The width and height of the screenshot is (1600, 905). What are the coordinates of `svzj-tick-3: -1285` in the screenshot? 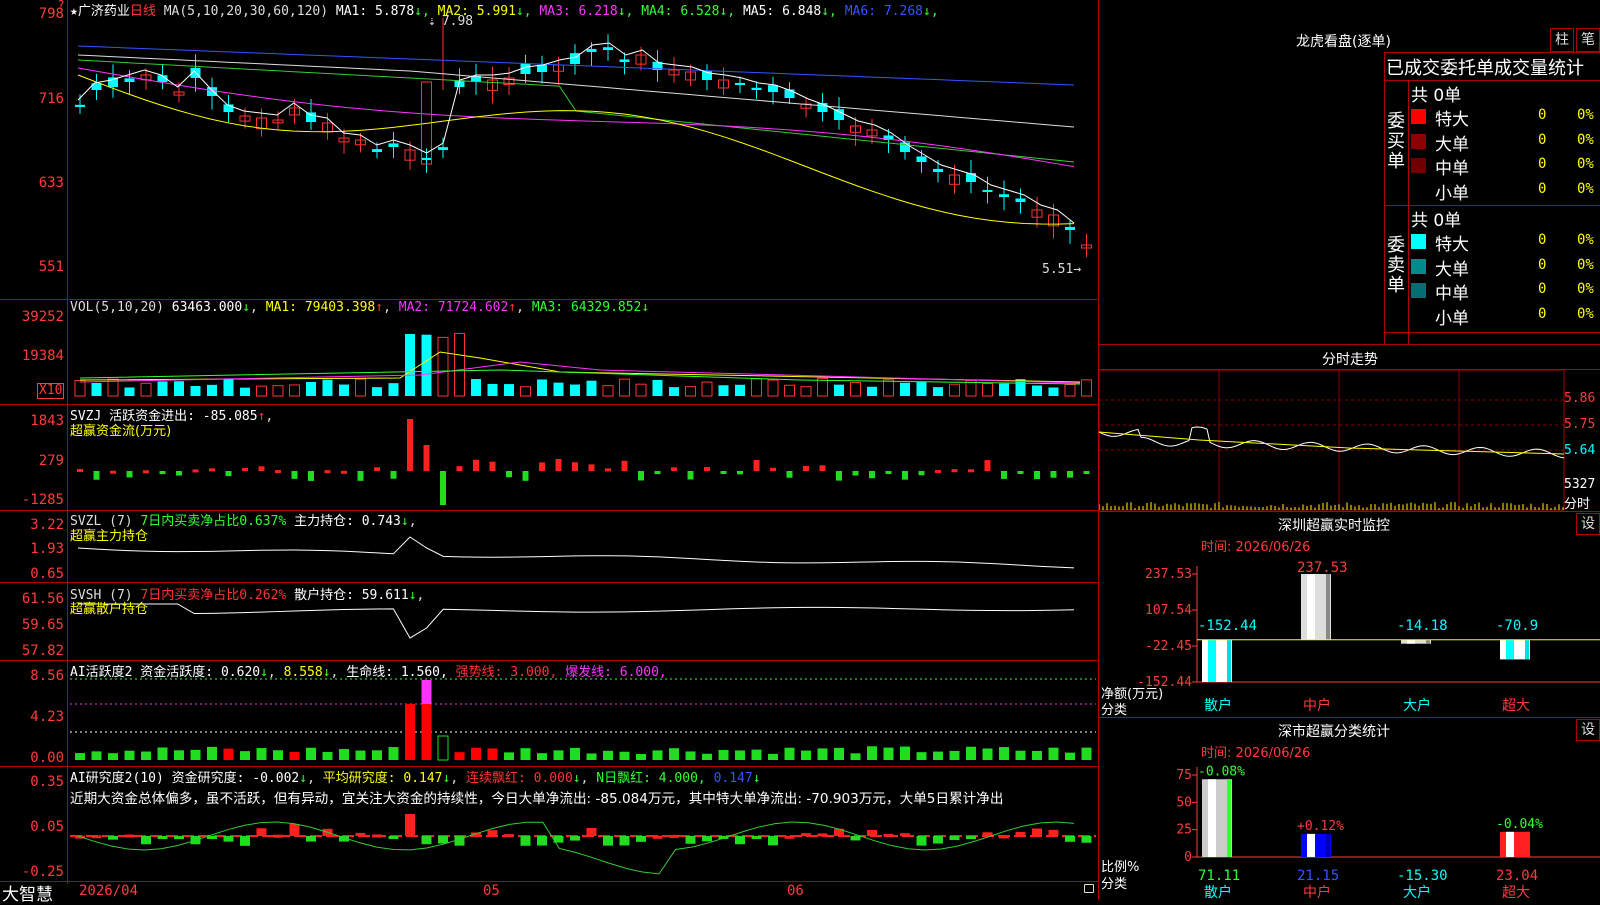 It's located at (42, 500).